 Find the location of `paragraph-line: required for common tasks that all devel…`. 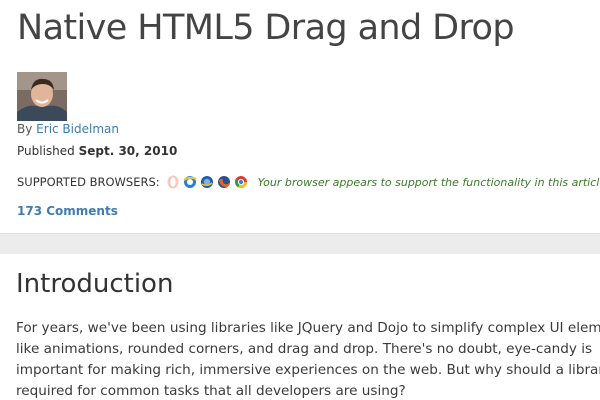

paragraph-line: required for common tasks that all devel… is located at coordinates (211, 391).